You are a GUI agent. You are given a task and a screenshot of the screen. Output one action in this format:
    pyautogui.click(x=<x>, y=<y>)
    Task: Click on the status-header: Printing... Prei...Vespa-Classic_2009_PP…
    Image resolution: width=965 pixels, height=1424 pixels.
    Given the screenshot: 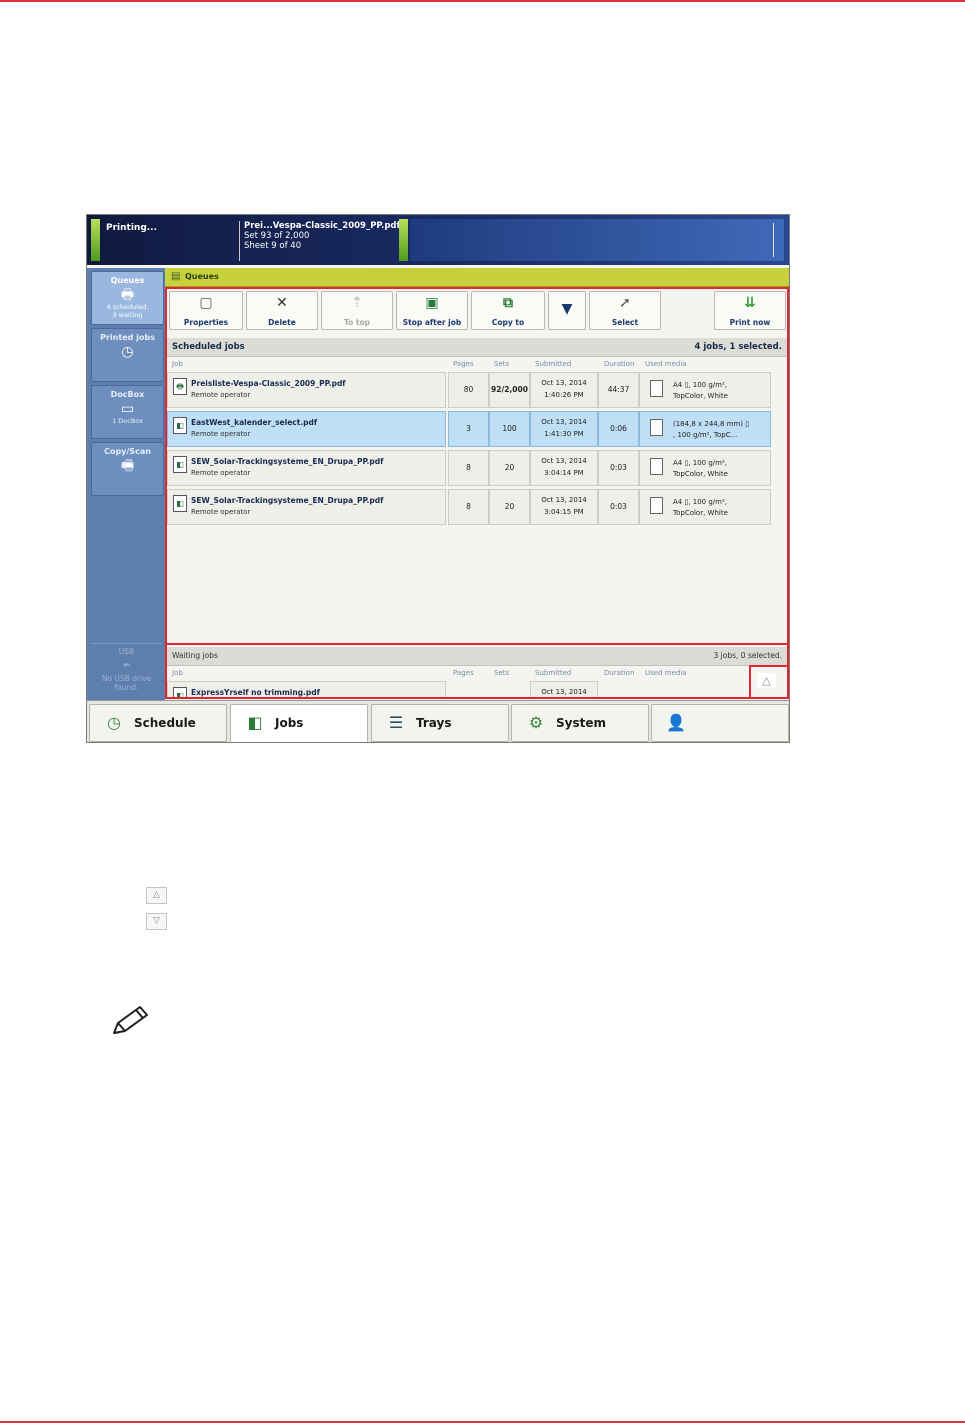 What is the action you would take?
    pyautogui.click(x=438, y=240)
    